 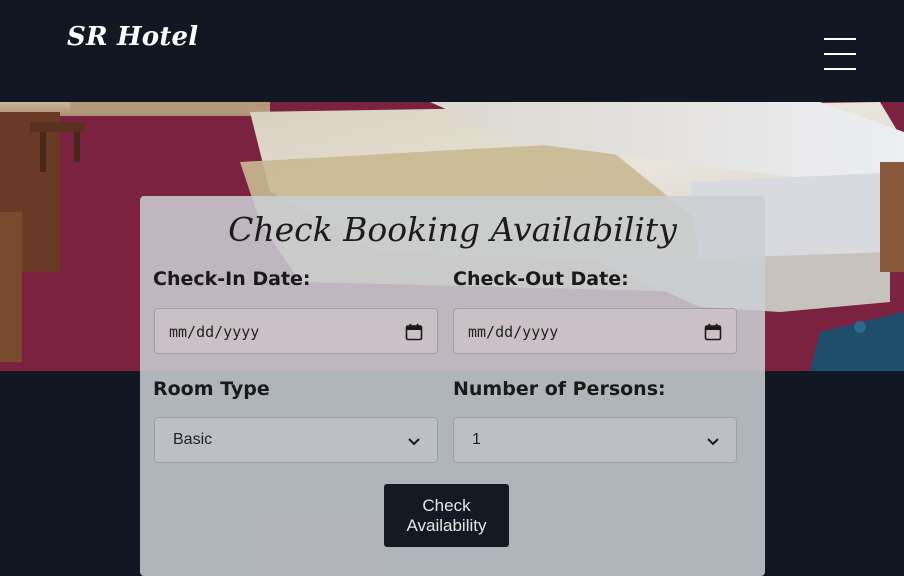 What do you see at coordinates (211, 389) in the screenshot?
I see `room-type-label: Room Type` at bounding box center [211, 389].